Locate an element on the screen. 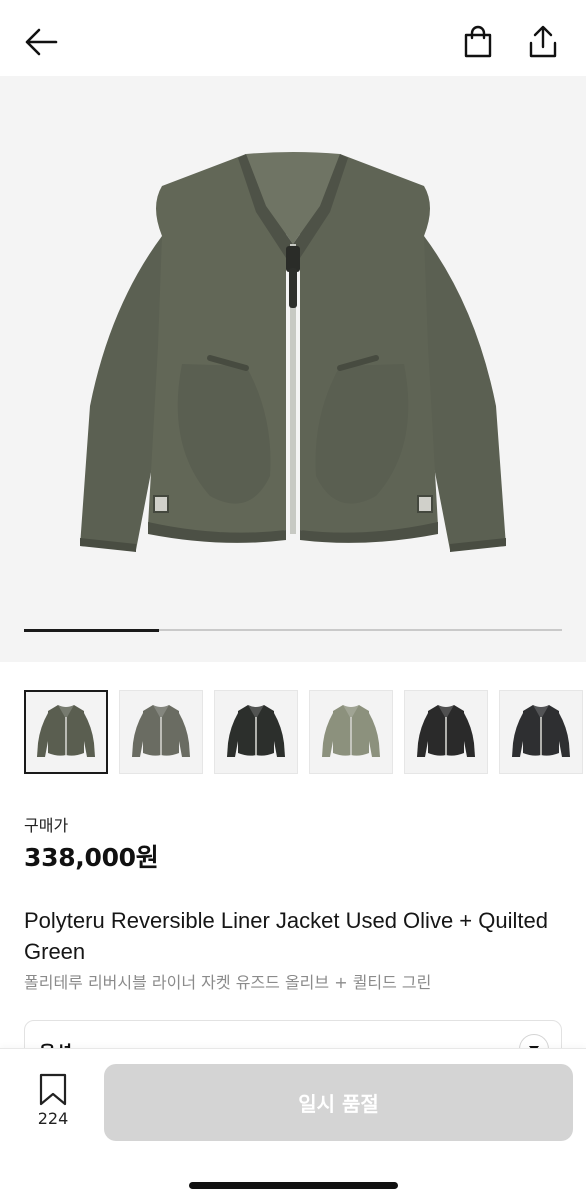 The height and width of the screenshot is (1200, 586). thumbnail-green-quilted-front is located at coordinates (351, 732).